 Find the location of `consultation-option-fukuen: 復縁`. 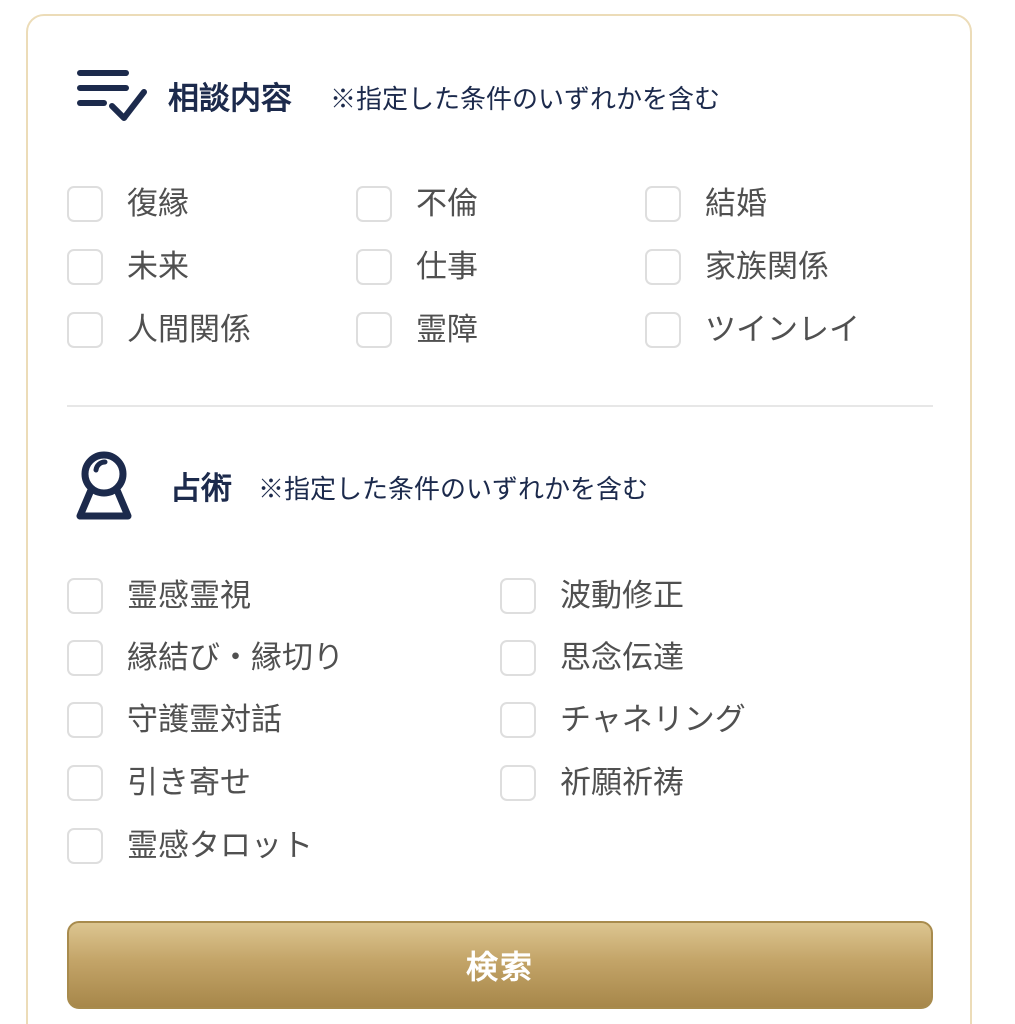

consultation-option-fukuen: 復縁 is located at coordinates (128, 204).